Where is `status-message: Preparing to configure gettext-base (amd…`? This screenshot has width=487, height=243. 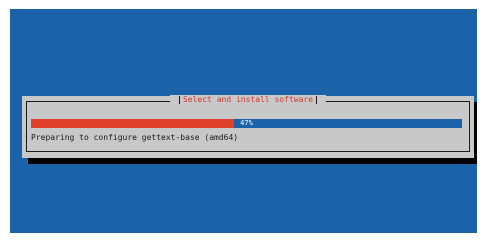 status-message: Preparing to configure gettext-base (amd… is located at coordinates (135, 137).